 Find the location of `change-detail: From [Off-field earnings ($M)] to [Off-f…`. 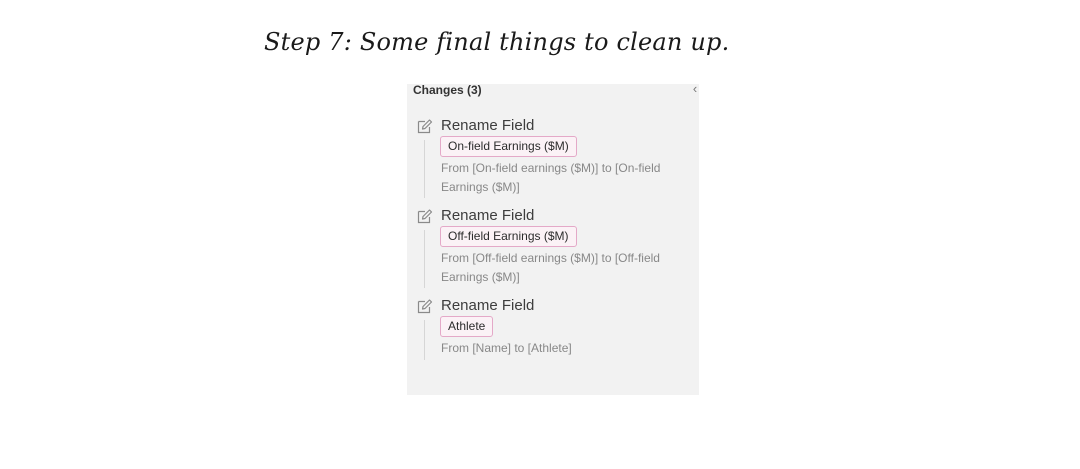

change-detail: From [Off-field earnings ($M)] to [Off-f… is located at coordinates (550, 267).